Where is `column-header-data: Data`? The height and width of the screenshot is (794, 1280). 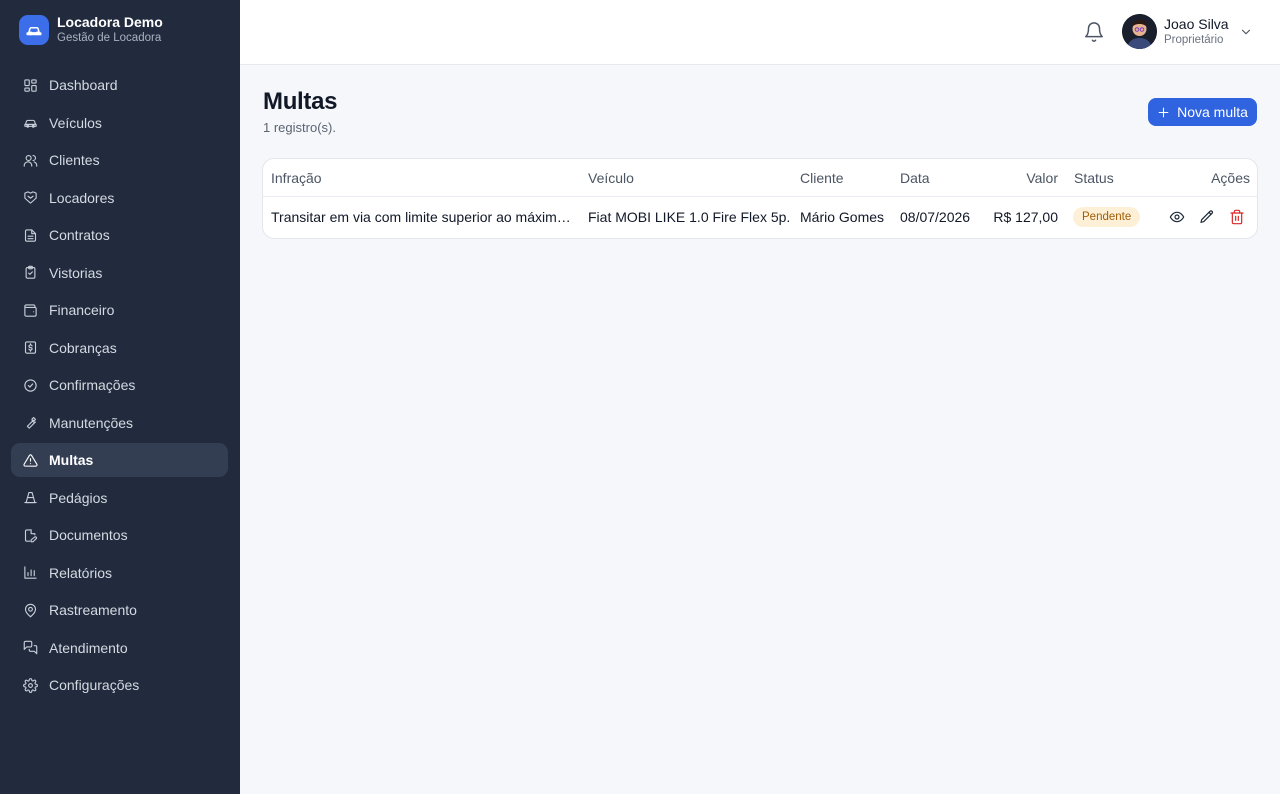
column-header-data: Data is located at coordinates (915, 178).